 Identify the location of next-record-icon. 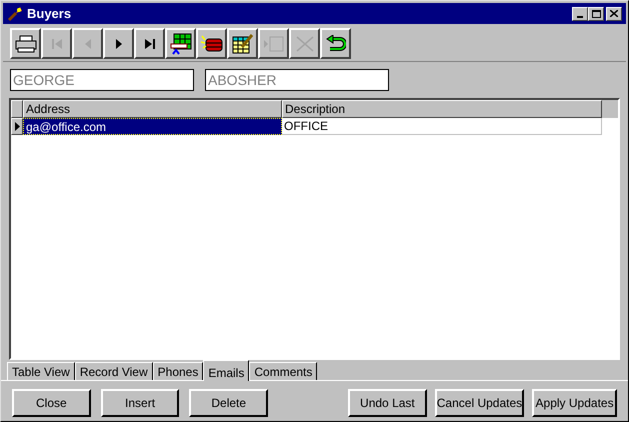
(118, 44).